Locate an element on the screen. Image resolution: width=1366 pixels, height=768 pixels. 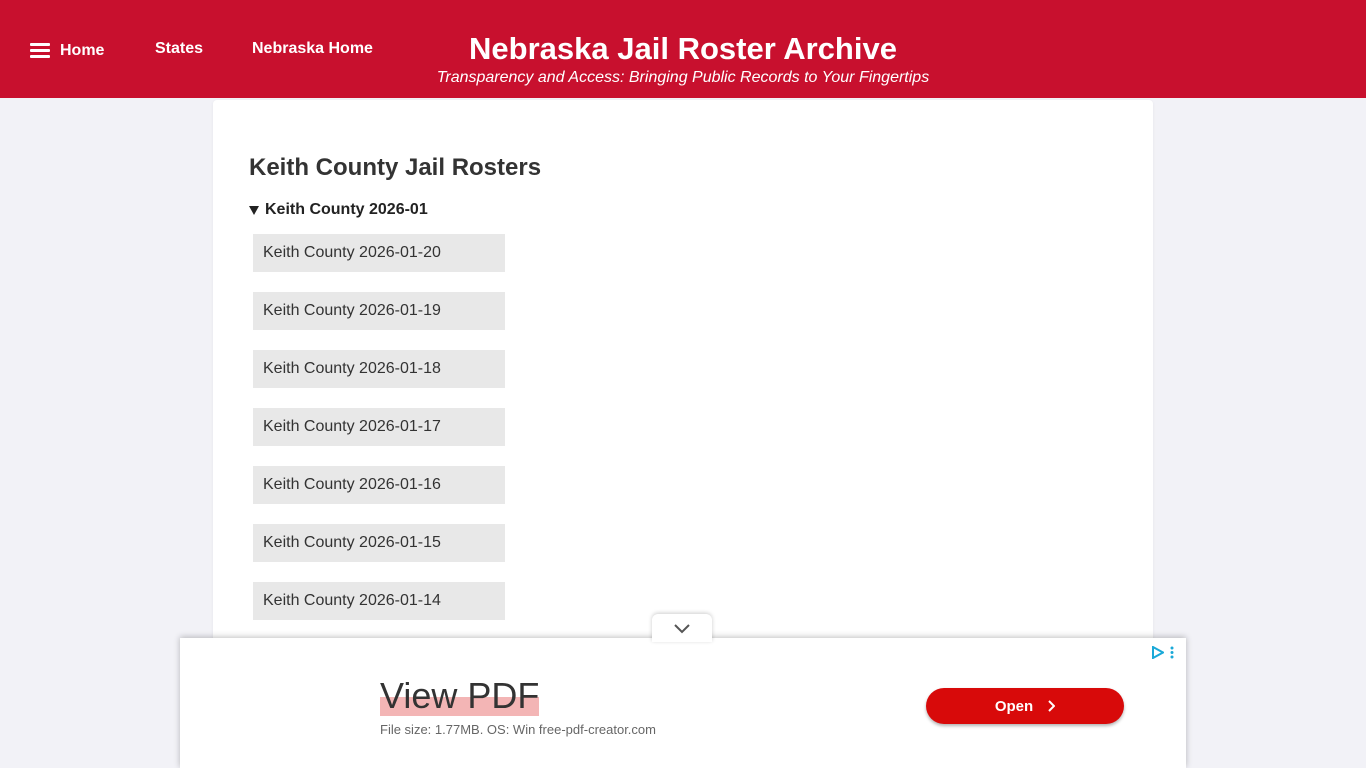
nav-nebraska-home-link: Nebraska Home is located at coordinates (312, 49).